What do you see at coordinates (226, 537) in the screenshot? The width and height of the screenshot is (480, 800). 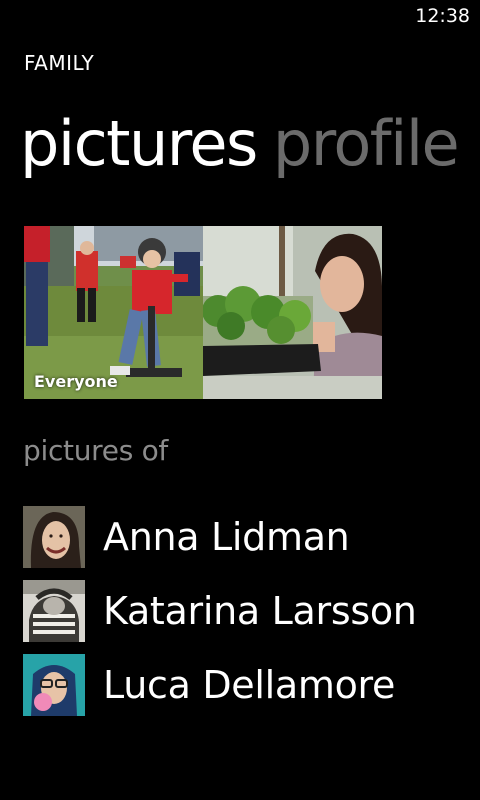 I see `person-name: Anna Lidman` at bounding box center [226, 537].